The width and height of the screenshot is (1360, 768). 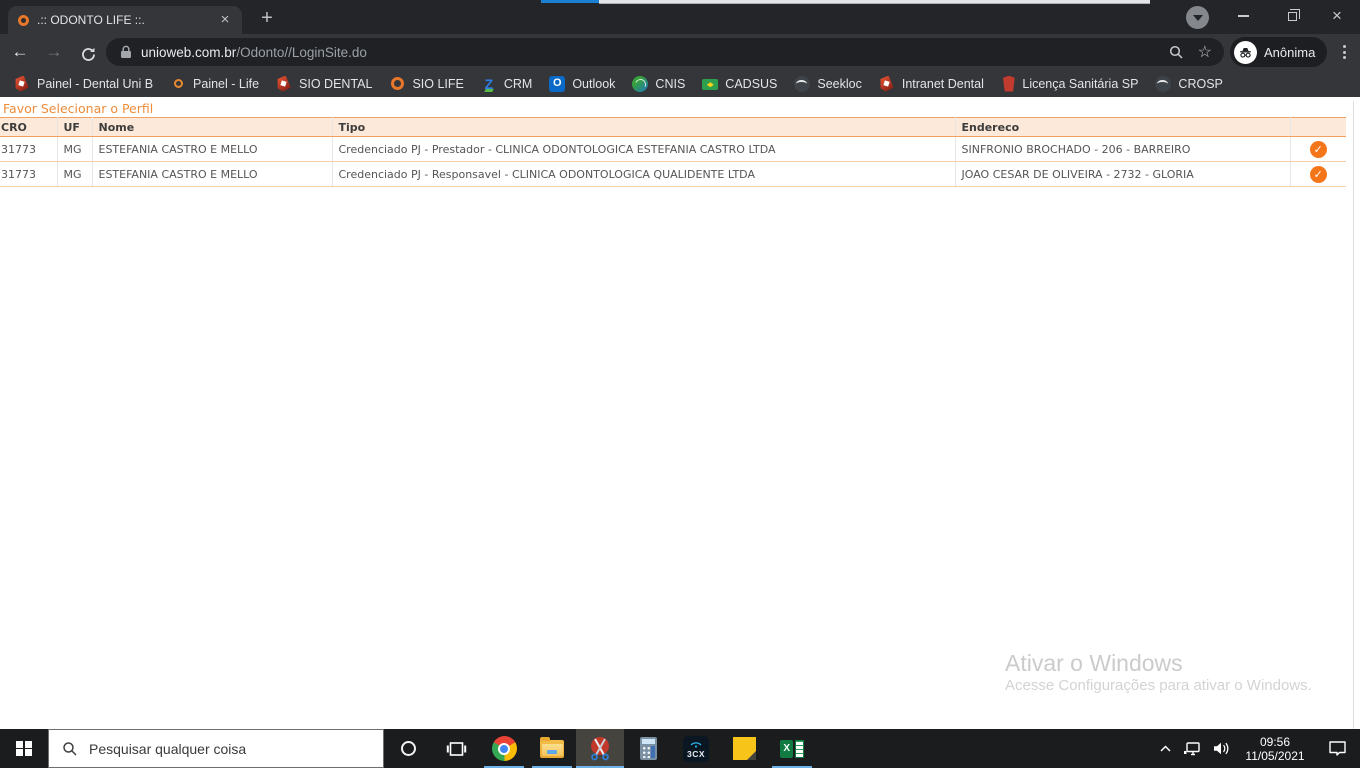 I want to click on 3cx-icon: 3CX, so click(x=696, y=748).